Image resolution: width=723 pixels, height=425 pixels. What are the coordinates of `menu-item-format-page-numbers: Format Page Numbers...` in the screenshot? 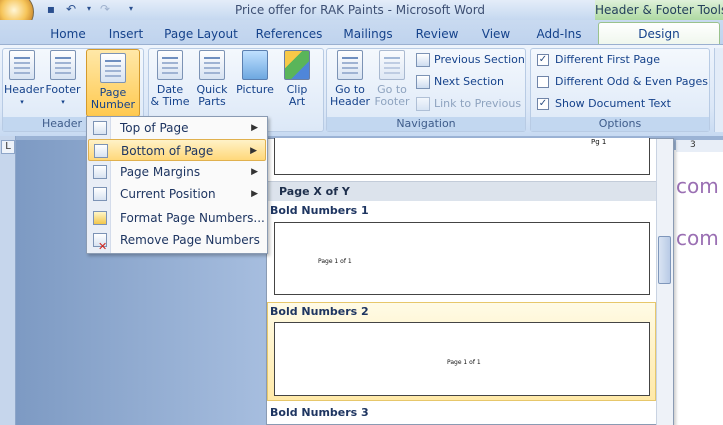 It's located at (177, 218).